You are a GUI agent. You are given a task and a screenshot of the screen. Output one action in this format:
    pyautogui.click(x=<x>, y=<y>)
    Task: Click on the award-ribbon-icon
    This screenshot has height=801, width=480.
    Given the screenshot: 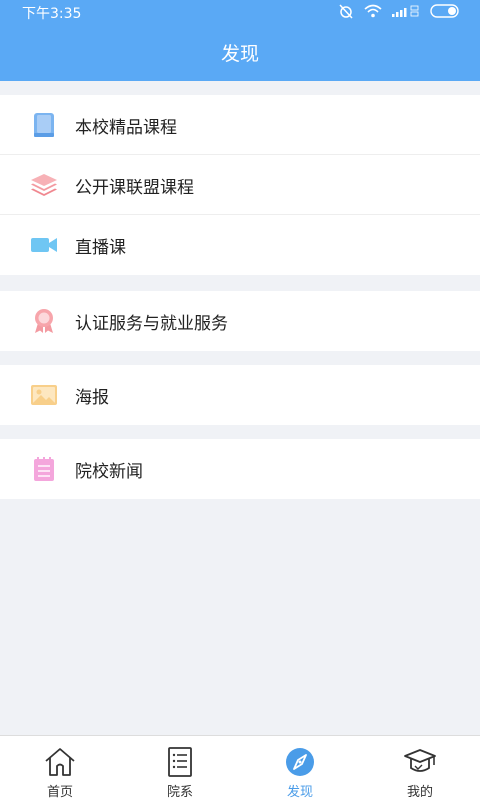 What is the action you would take?
    pyautogui.click(x=44, y=321)
    